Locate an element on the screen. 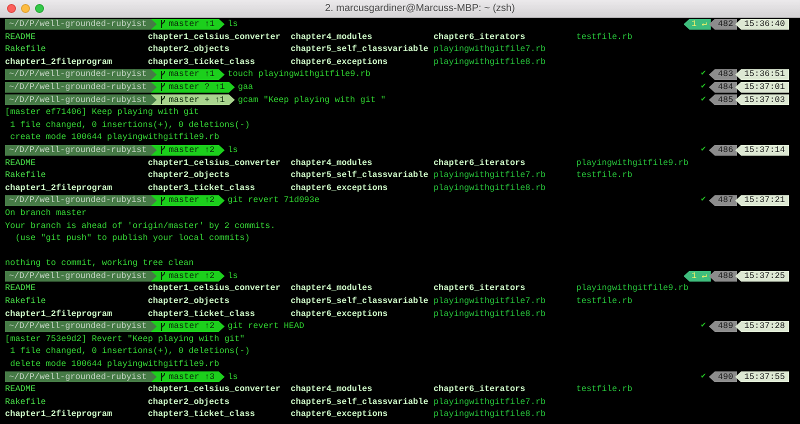 This screenshot has width=800, height=424. output-line: [master 753e9d2] Revert "Keep playing with git" is located at coordinates (125, 339).